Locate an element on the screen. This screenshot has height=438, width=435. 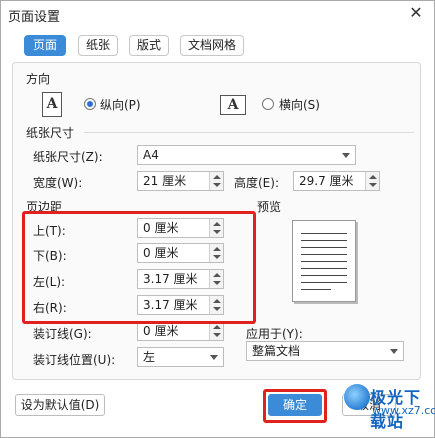
apply-to-value: 整篇文档 is located at coordinates (276, 351).